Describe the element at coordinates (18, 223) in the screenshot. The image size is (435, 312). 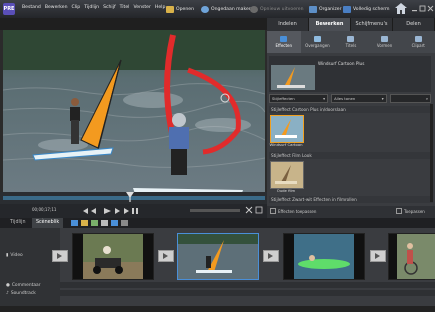
I see `tab-tijdlijn: Tijdlijn` at that location.